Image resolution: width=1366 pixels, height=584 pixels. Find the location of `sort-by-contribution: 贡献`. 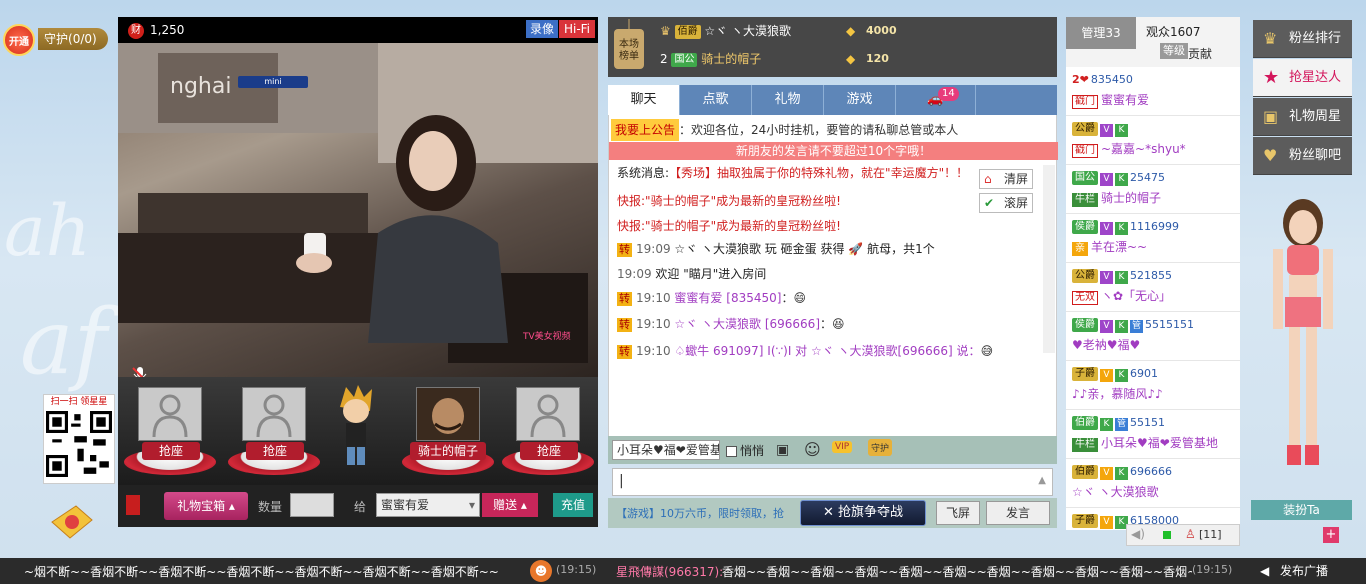

sort-by-contribution: 贡献 is located at coordinates (1200, 53).